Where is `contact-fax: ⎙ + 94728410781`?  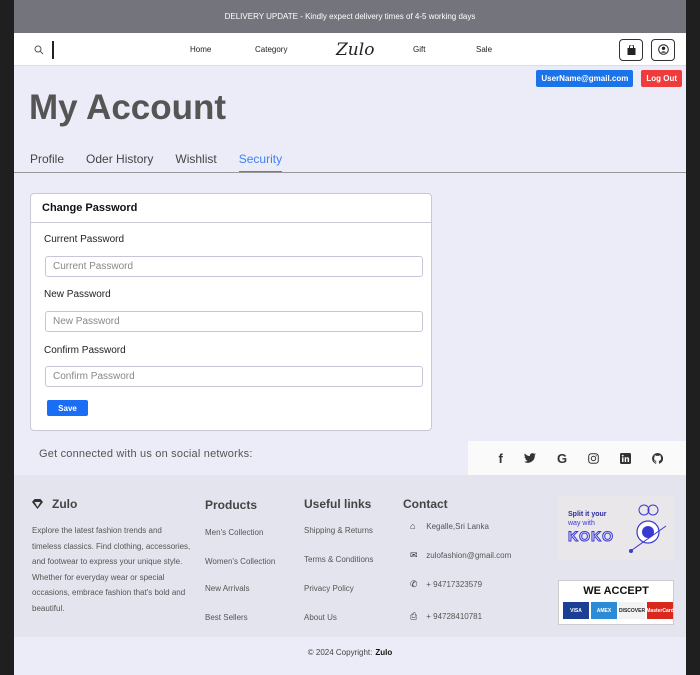
contact-fax: ⎙ + 94728410781 is located at coordinates (446, 616).